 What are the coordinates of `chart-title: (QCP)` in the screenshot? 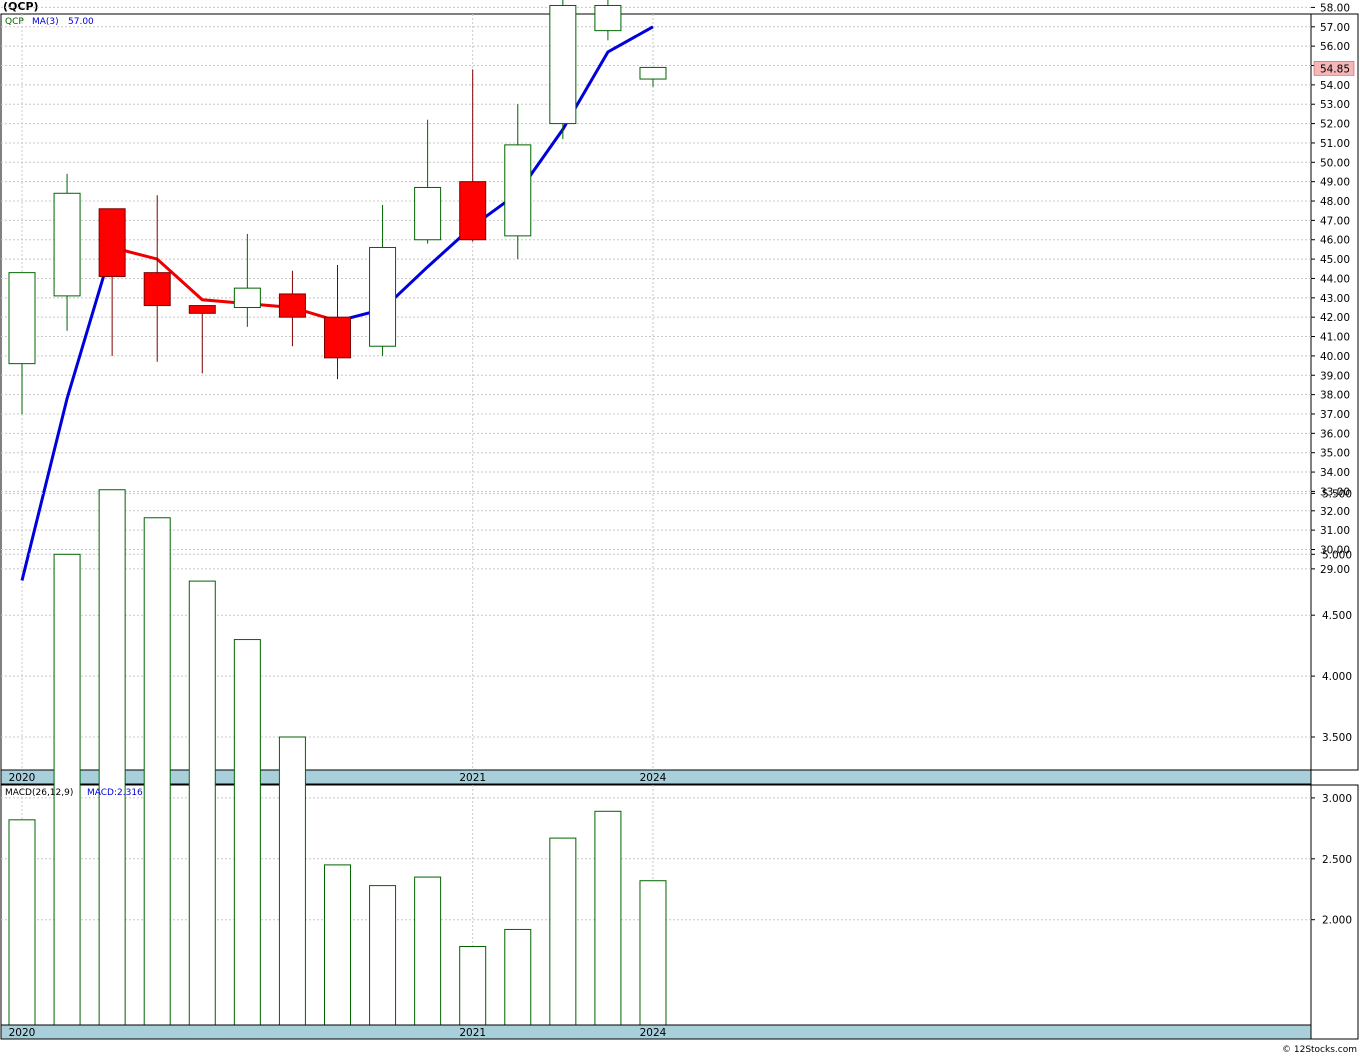 It's located at (21, 6).